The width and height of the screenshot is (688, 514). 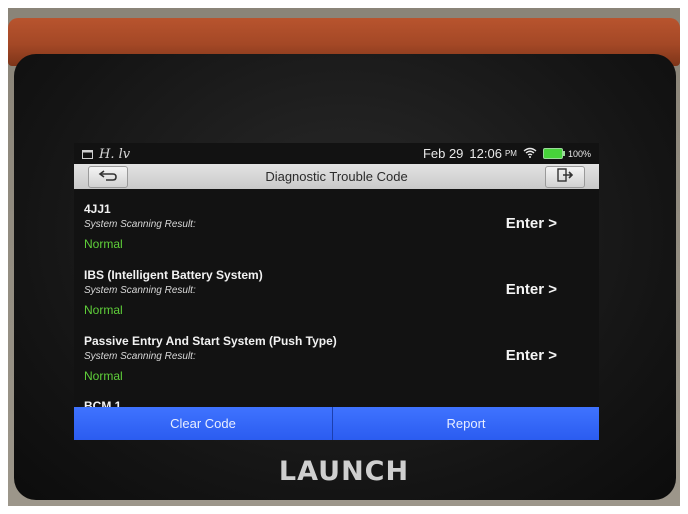 What do you see at coordinates (466, 423) in the screenshot?
I see `report-button: Report` at bounding box center [466, 423].